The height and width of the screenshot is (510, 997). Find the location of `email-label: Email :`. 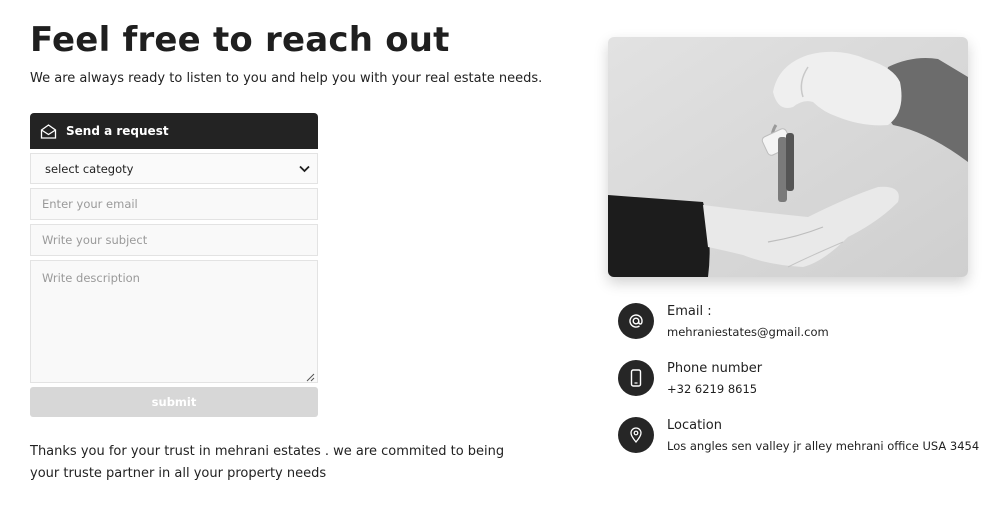

email-label: Email : is located at coordinates (689, 311).